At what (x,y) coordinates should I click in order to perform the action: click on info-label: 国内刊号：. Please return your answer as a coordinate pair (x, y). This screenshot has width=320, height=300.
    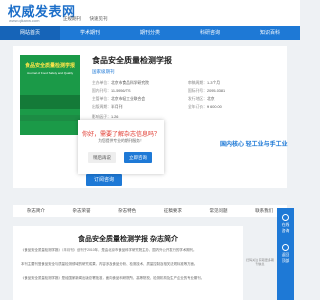
    Looking at the image, I should click on (101, 91).